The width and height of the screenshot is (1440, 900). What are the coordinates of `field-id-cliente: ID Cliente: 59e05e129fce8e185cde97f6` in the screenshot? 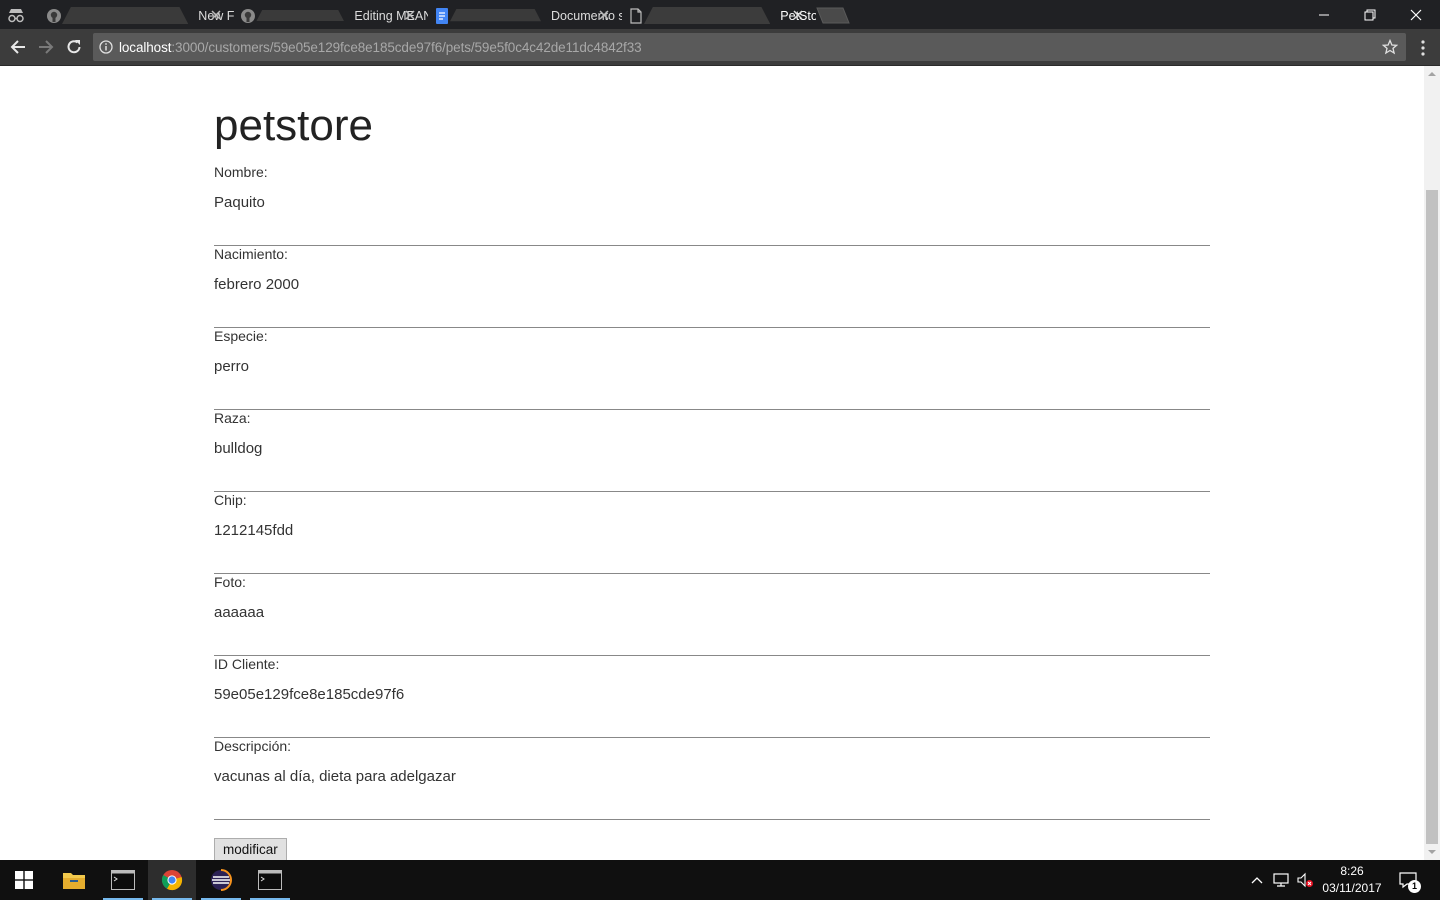 It's located at (712, 697).